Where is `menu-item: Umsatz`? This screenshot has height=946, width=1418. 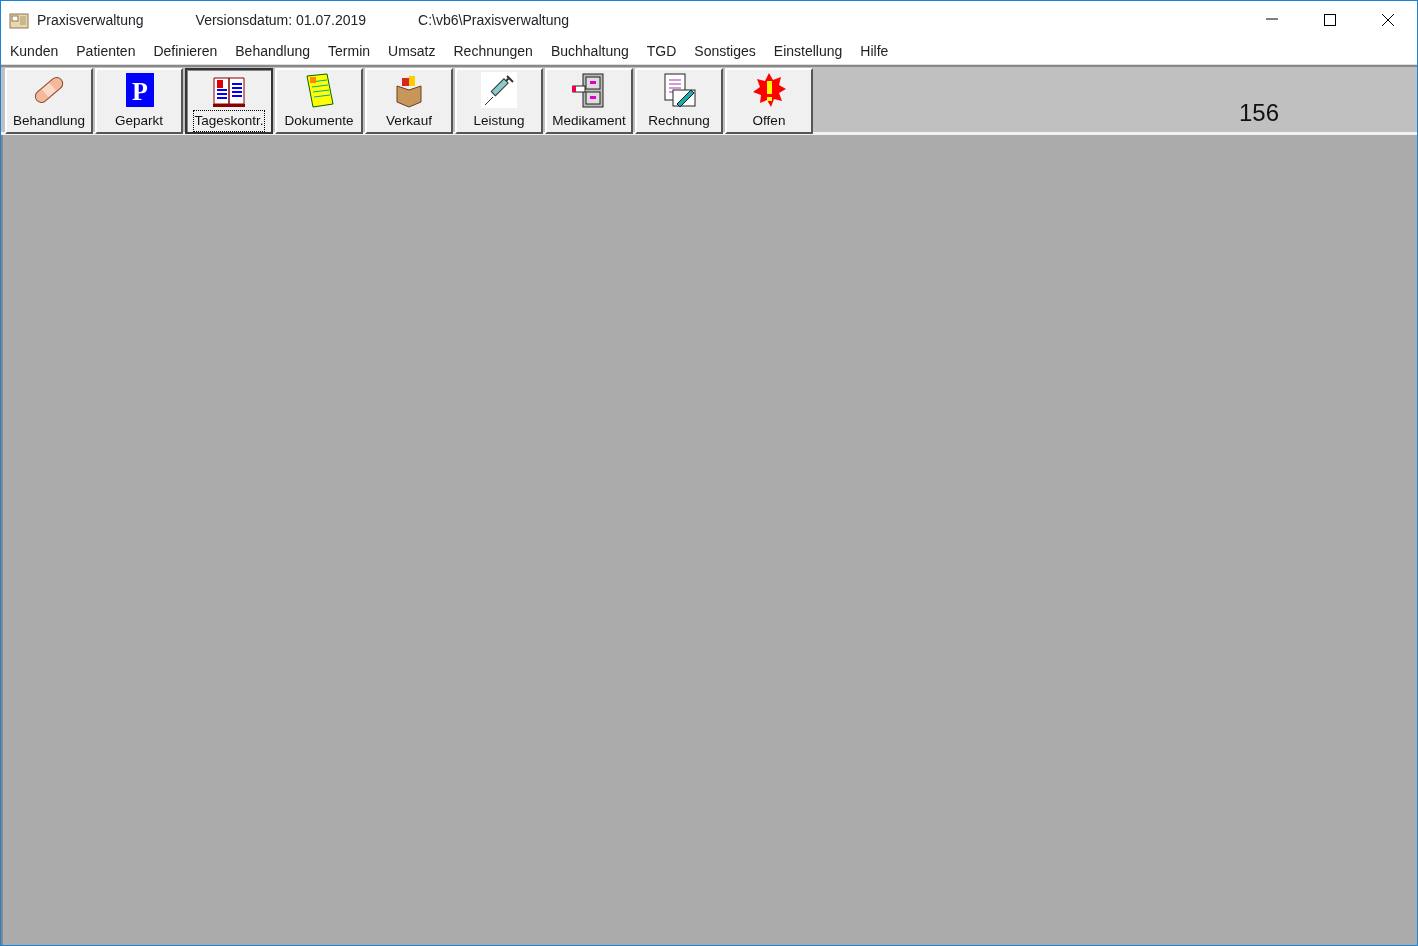
menu-item: Umsatz is located at coordinates (412, 51).